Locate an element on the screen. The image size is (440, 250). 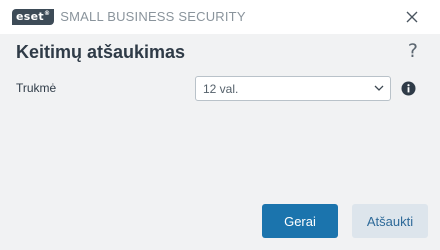
title-bar: eset® SMALL BUSINESS SECURITY is located at coordinates (220, 17).